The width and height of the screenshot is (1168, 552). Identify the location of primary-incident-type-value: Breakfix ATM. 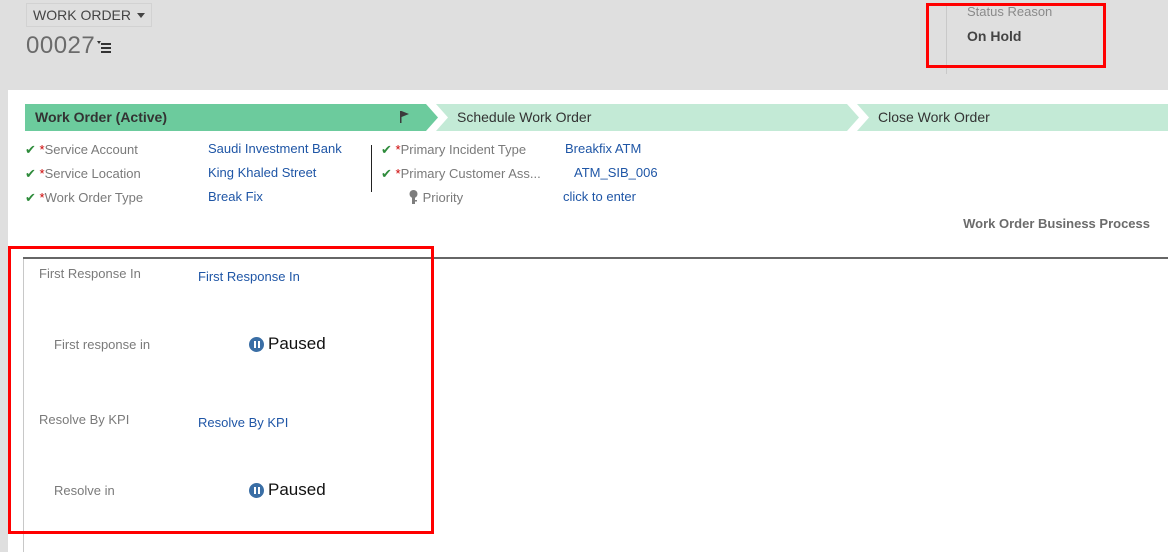
(603, 148).